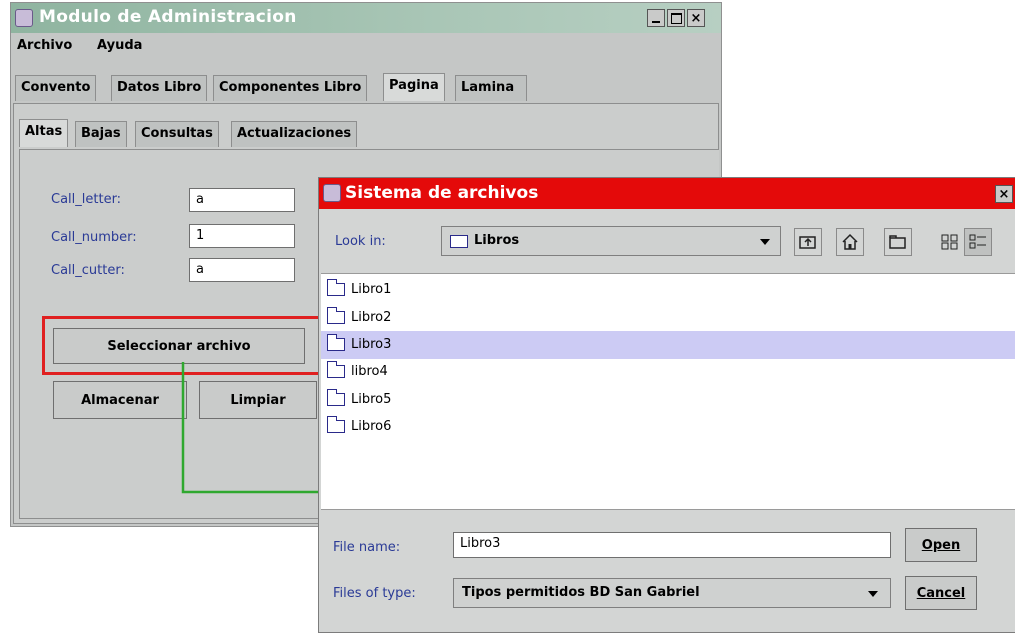 This screenshot has height=633, width=1015. What do you see at coordinates (668, 400) in the screenshot?
I see `list-item: Libro5` at bounding box center [668, 400].